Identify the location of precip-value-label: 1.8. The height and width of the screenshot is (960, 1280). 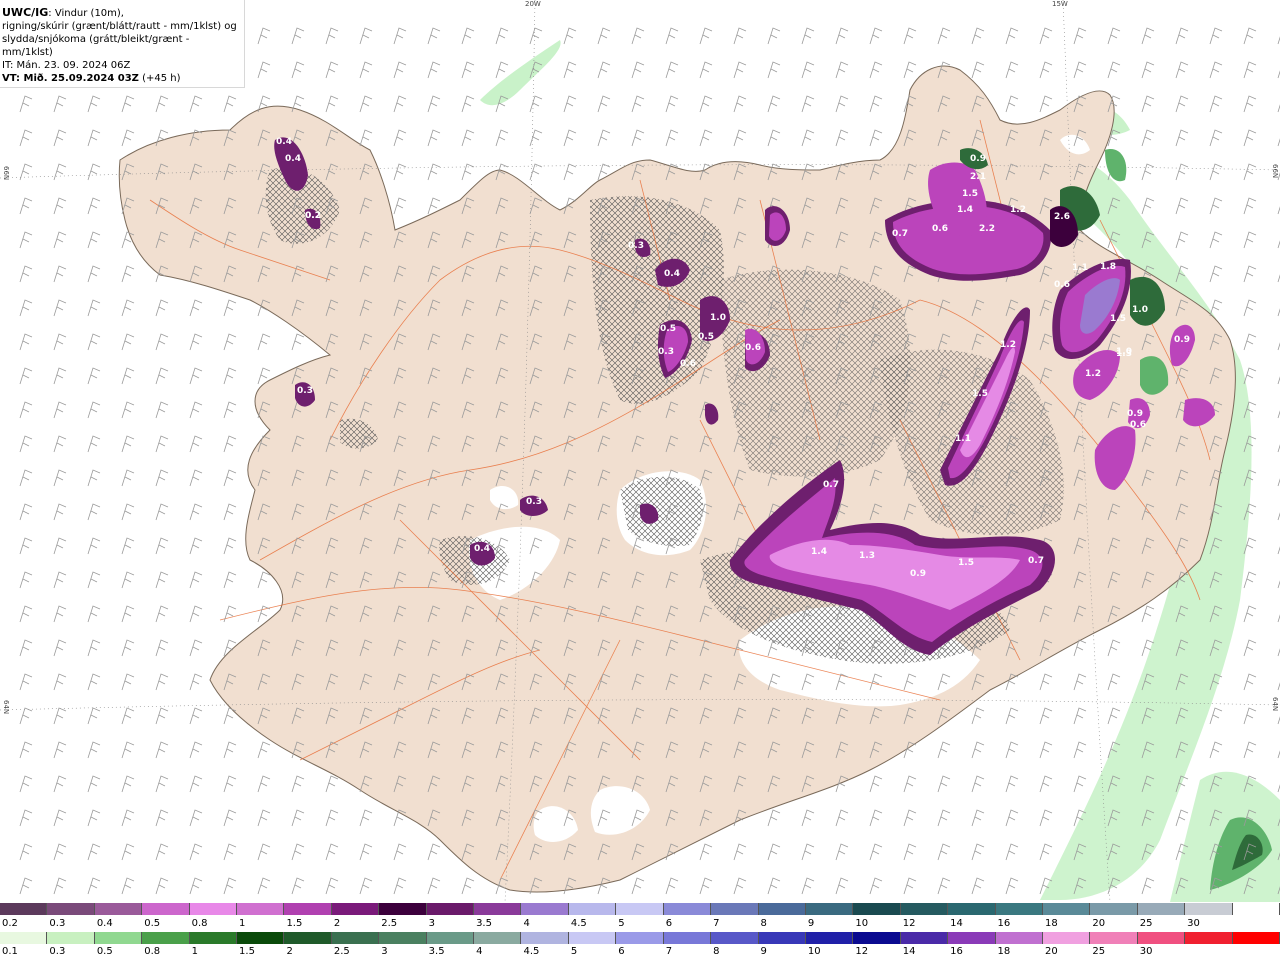
(1108, 267).